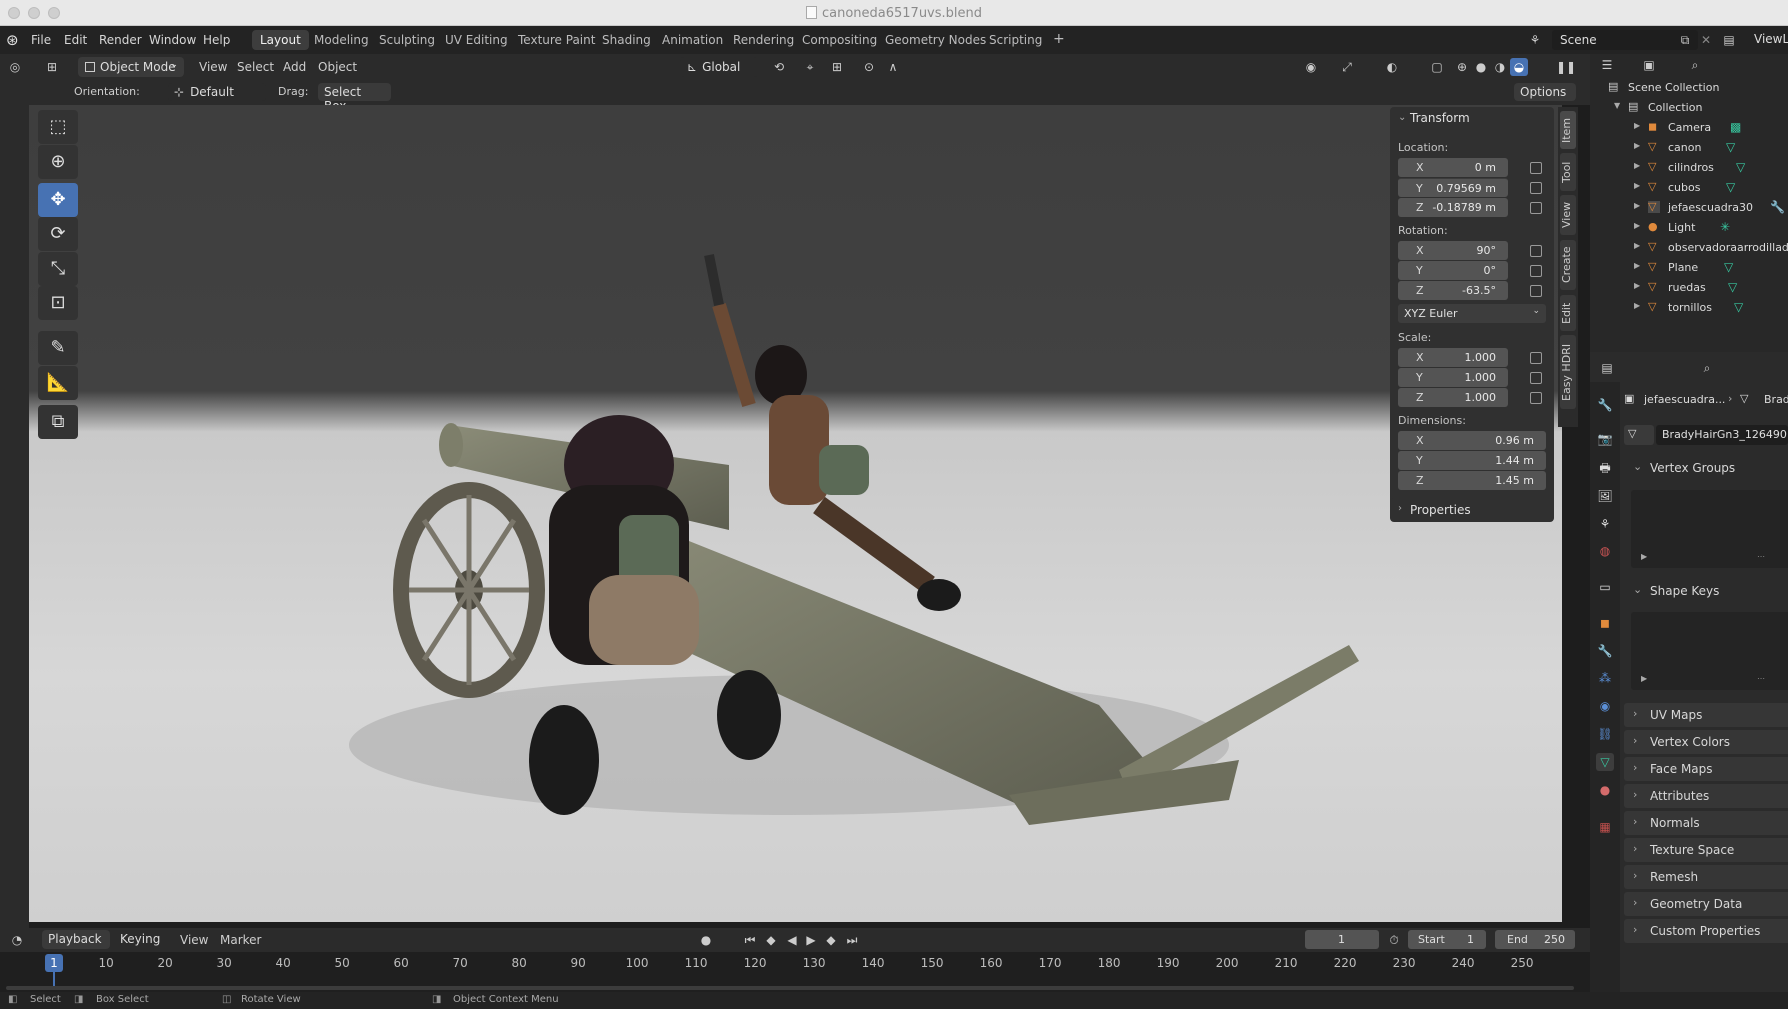 The height and width of the screenshot is (1009, 1788). What do you see at coordinates (556, 40) in the screenshot?
I see `tab-texture-paint: Texture Paint` at bounding box center [556, 40].